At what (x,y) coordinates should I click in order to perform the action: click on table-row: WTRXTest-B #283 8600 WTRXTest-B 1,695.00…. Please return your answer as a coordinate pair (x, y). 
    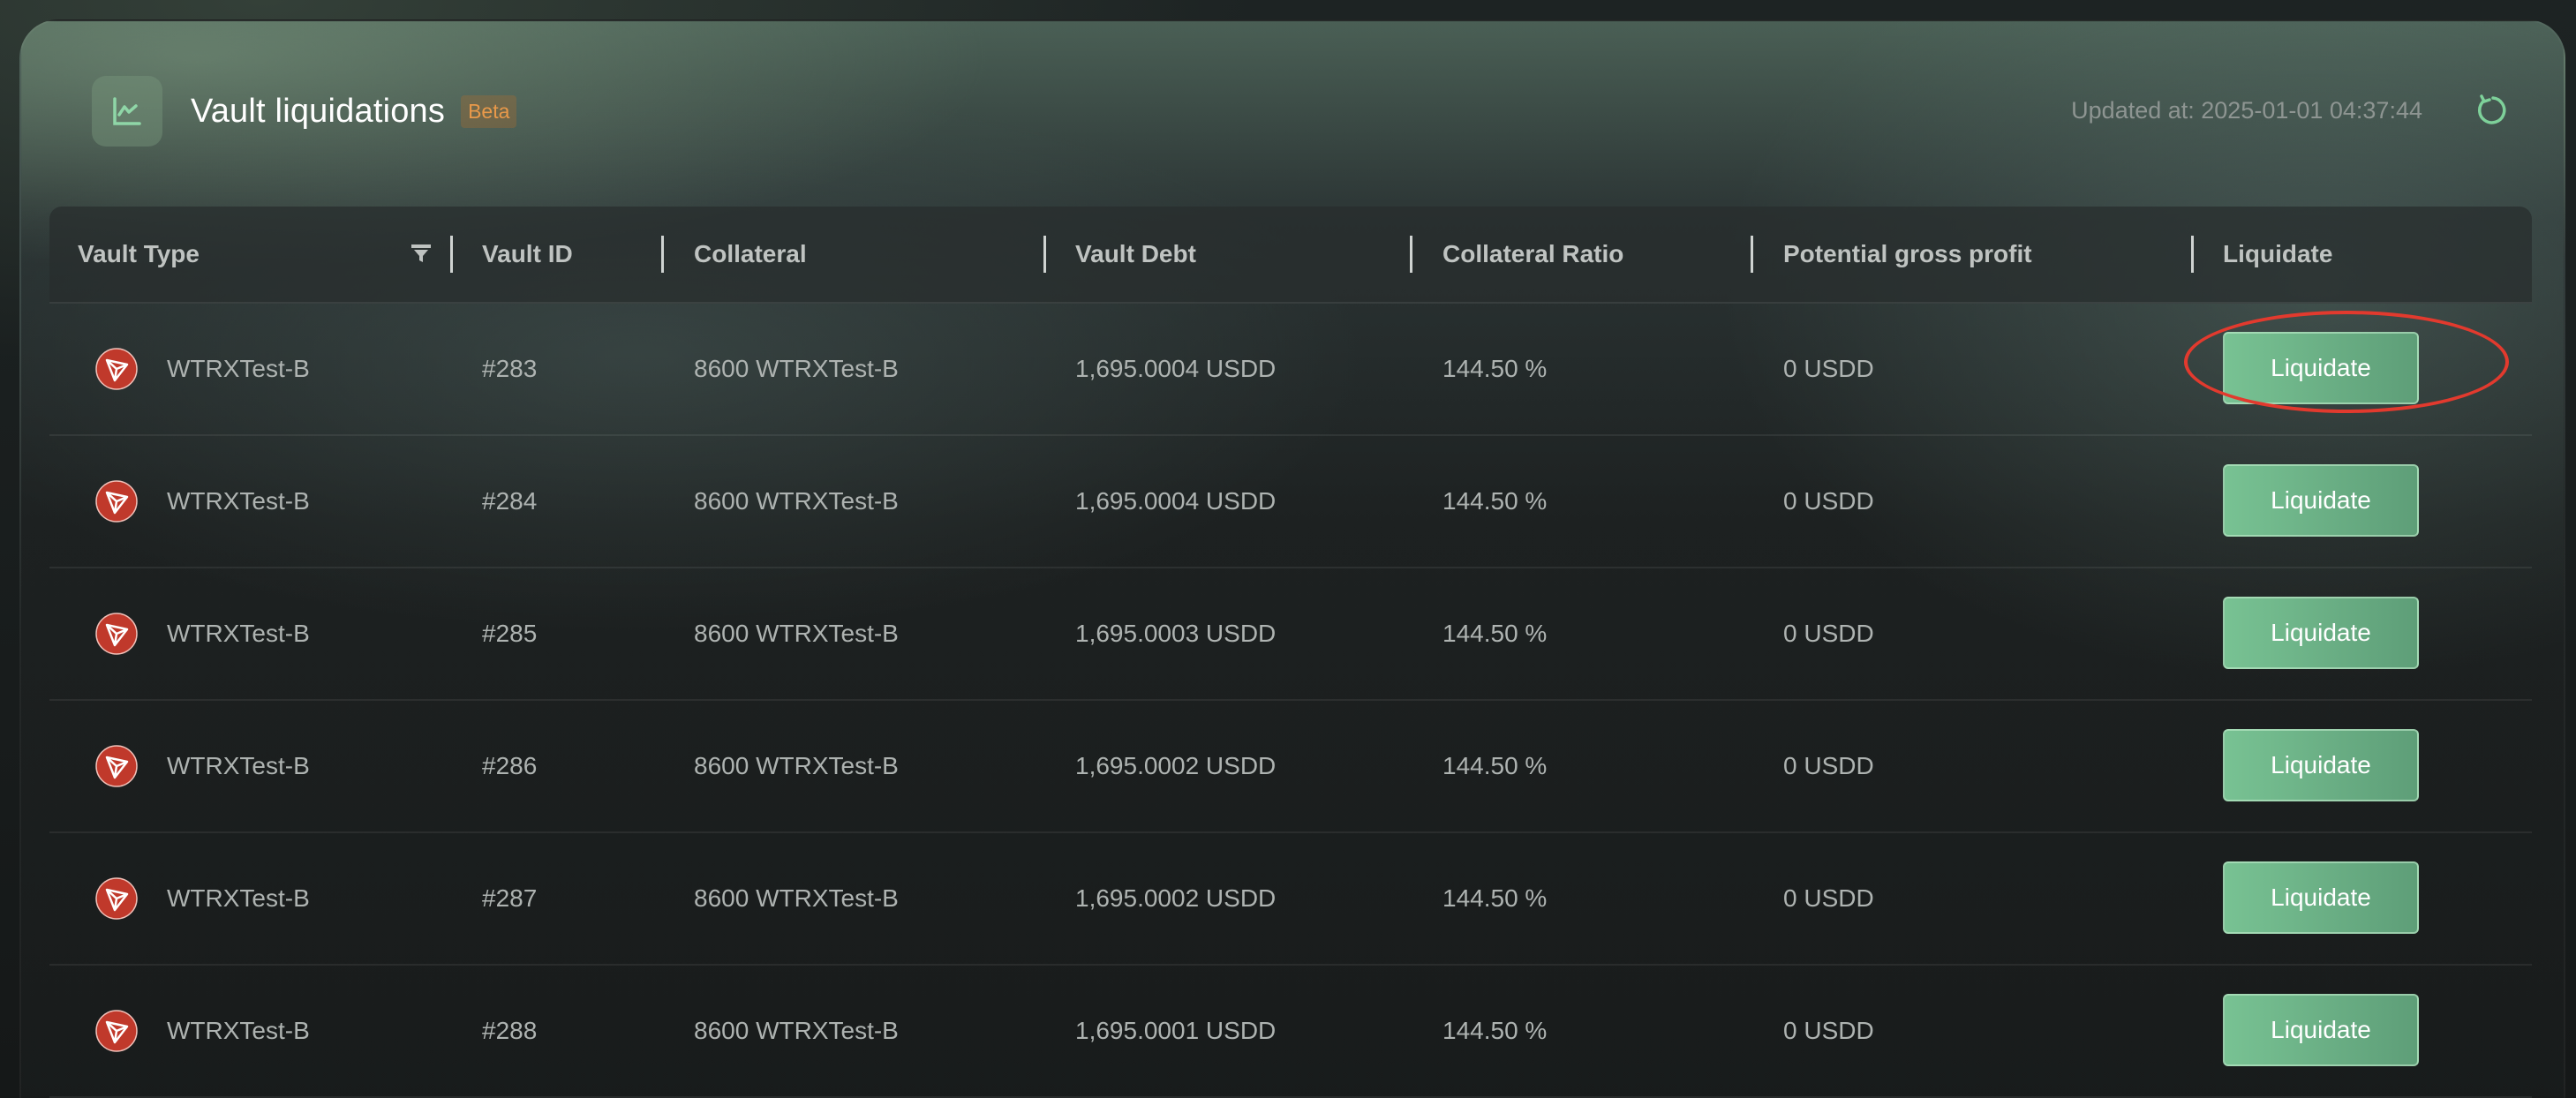
    Looking at the image, I should click on (1290, 370).